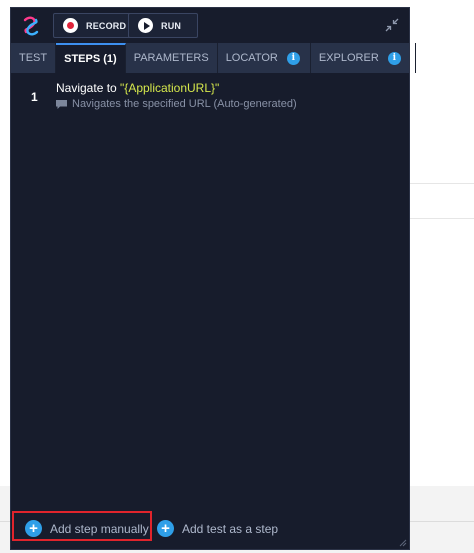 Image resolution: width=474 pixels, height=553 pixels. Describe the element at coordinates (363, 58) in the screenshot. I see `tab-explorer: EXPLORER i` at that location.